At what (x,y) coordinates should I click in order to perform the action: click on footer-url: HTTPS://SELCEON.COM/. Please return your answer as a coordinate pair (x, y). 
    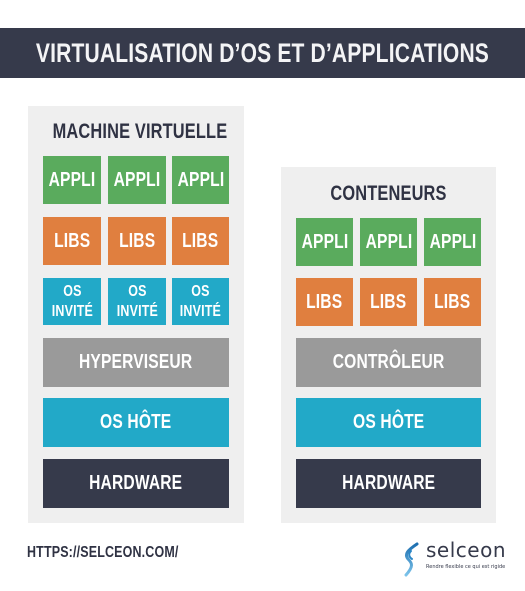
    Looking at the image, I should click on (124, 553).